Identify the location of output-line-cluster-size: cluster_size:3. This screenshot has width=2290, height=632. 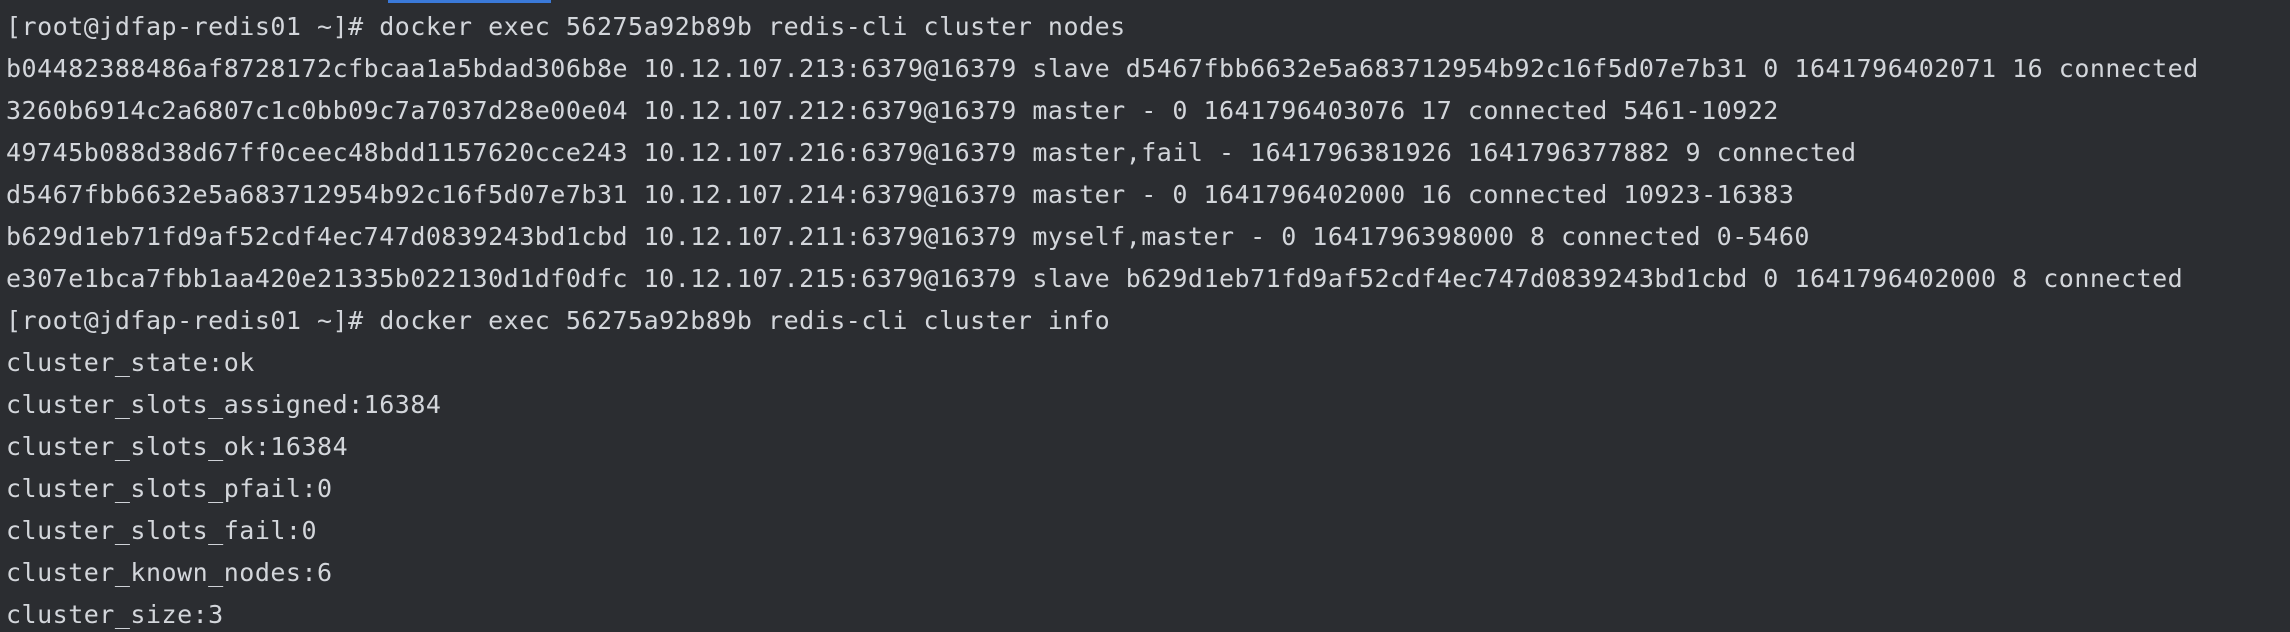
(115, 614).